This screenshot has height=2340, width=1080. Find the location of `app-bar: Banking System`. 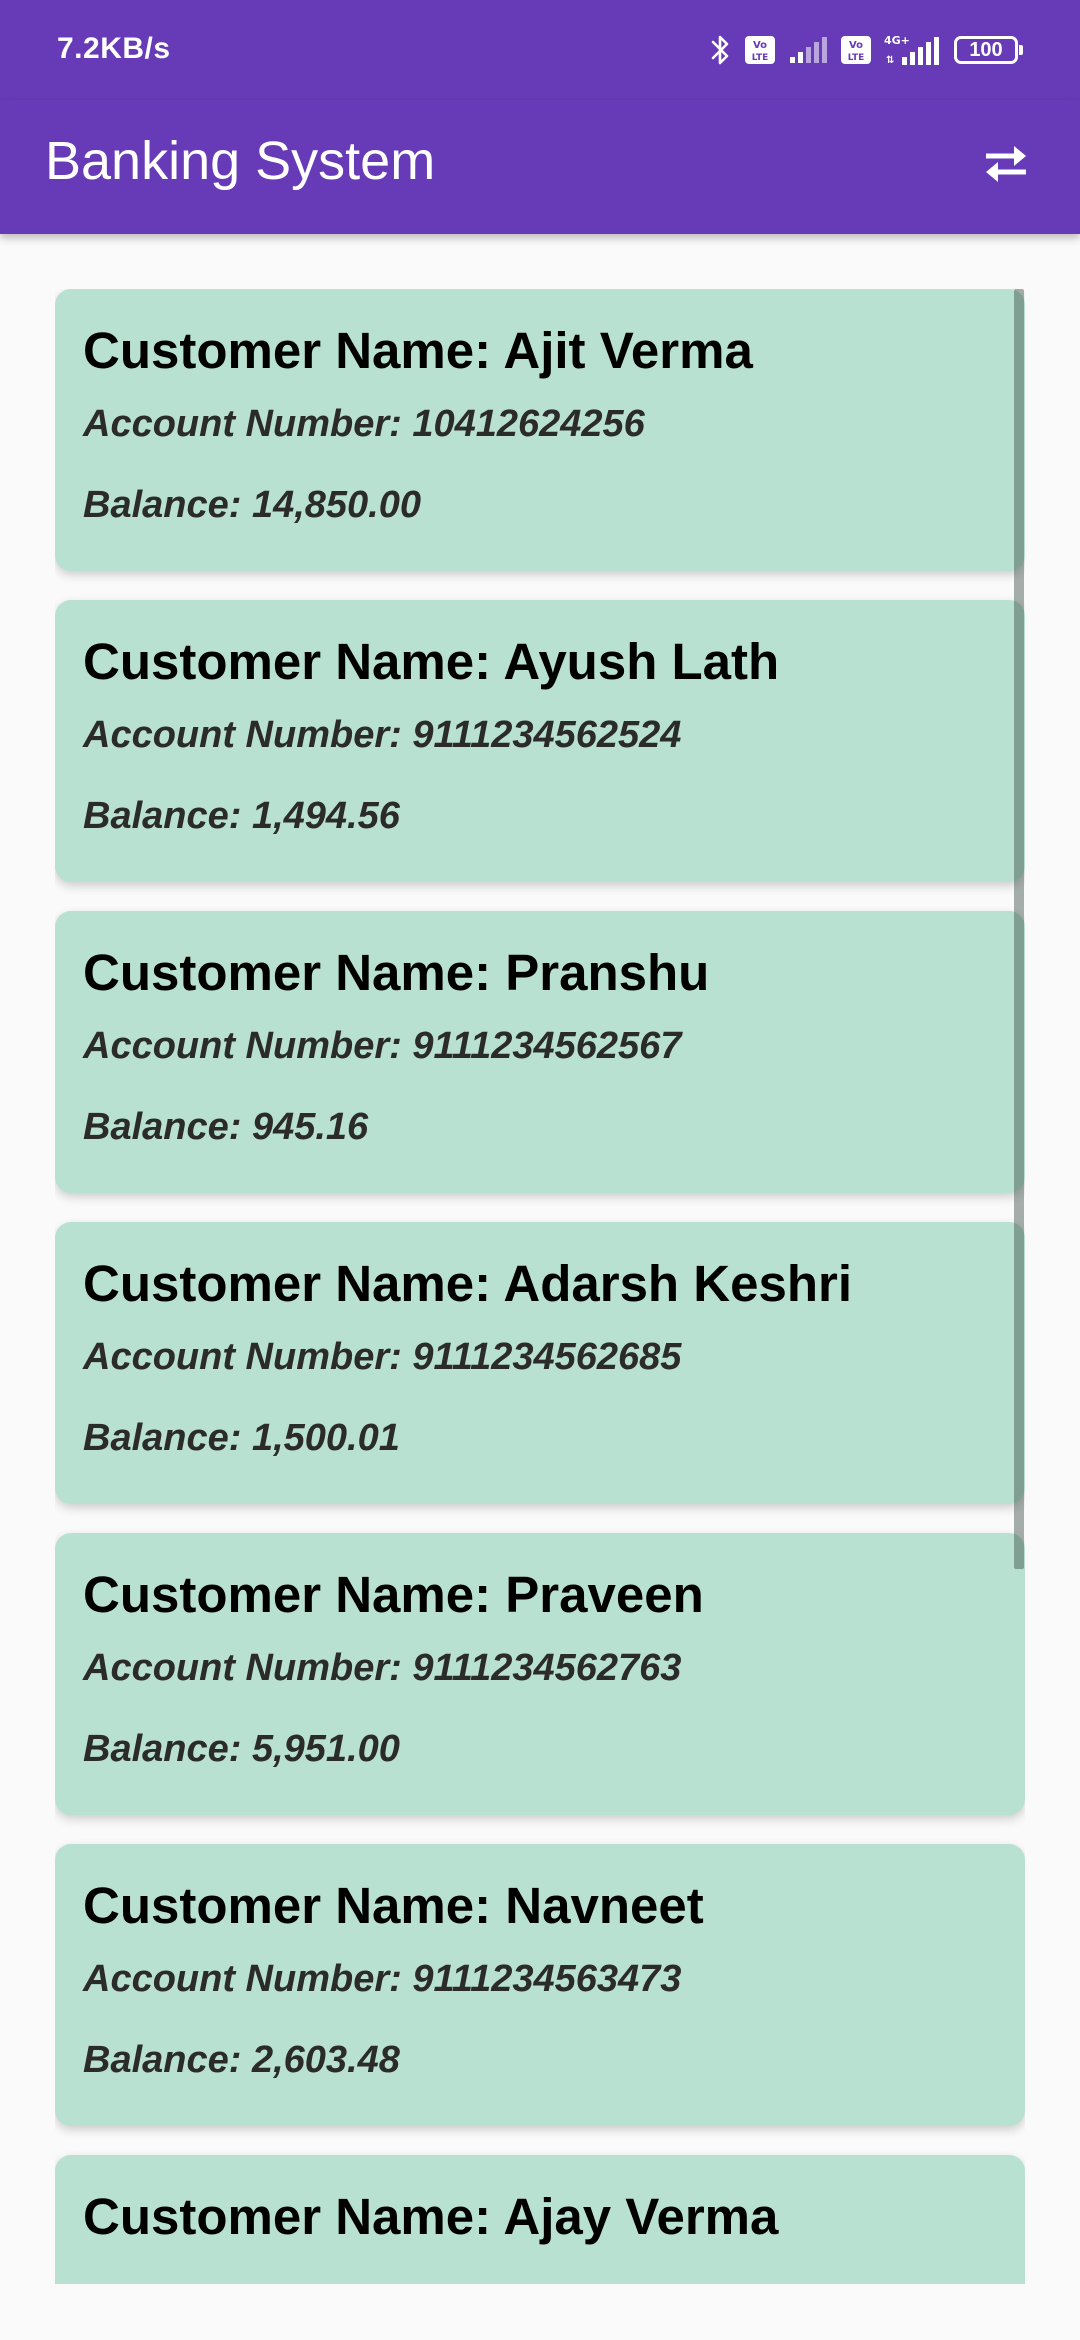

app-bar: Banking System is located at coordinates (540, 167).